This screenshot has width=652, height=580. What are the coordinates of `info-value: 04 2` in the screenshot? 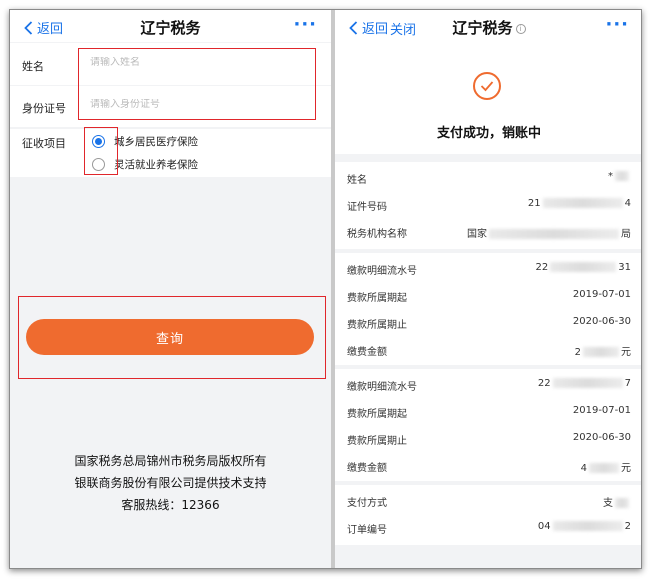 It's located at (584, 526).